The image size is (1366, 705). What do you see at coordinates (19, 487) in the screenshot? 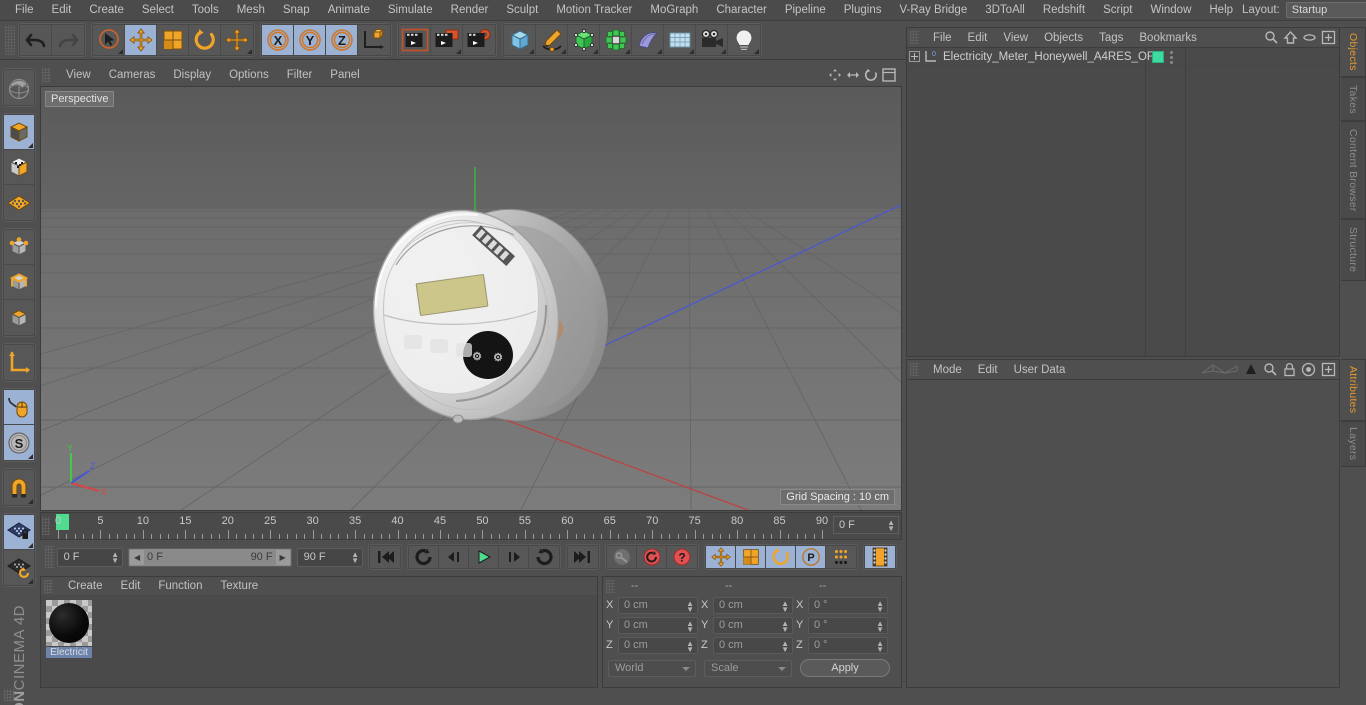
I see `magnet-tool-button` at bounding box center [19, 487].